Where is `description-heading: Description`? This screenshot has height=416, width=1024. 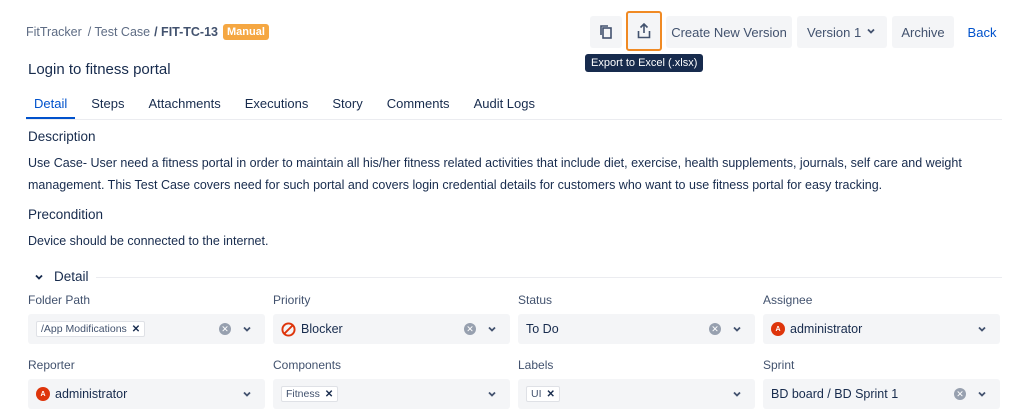 description-heading: Description is located at coordinates (62, 136).